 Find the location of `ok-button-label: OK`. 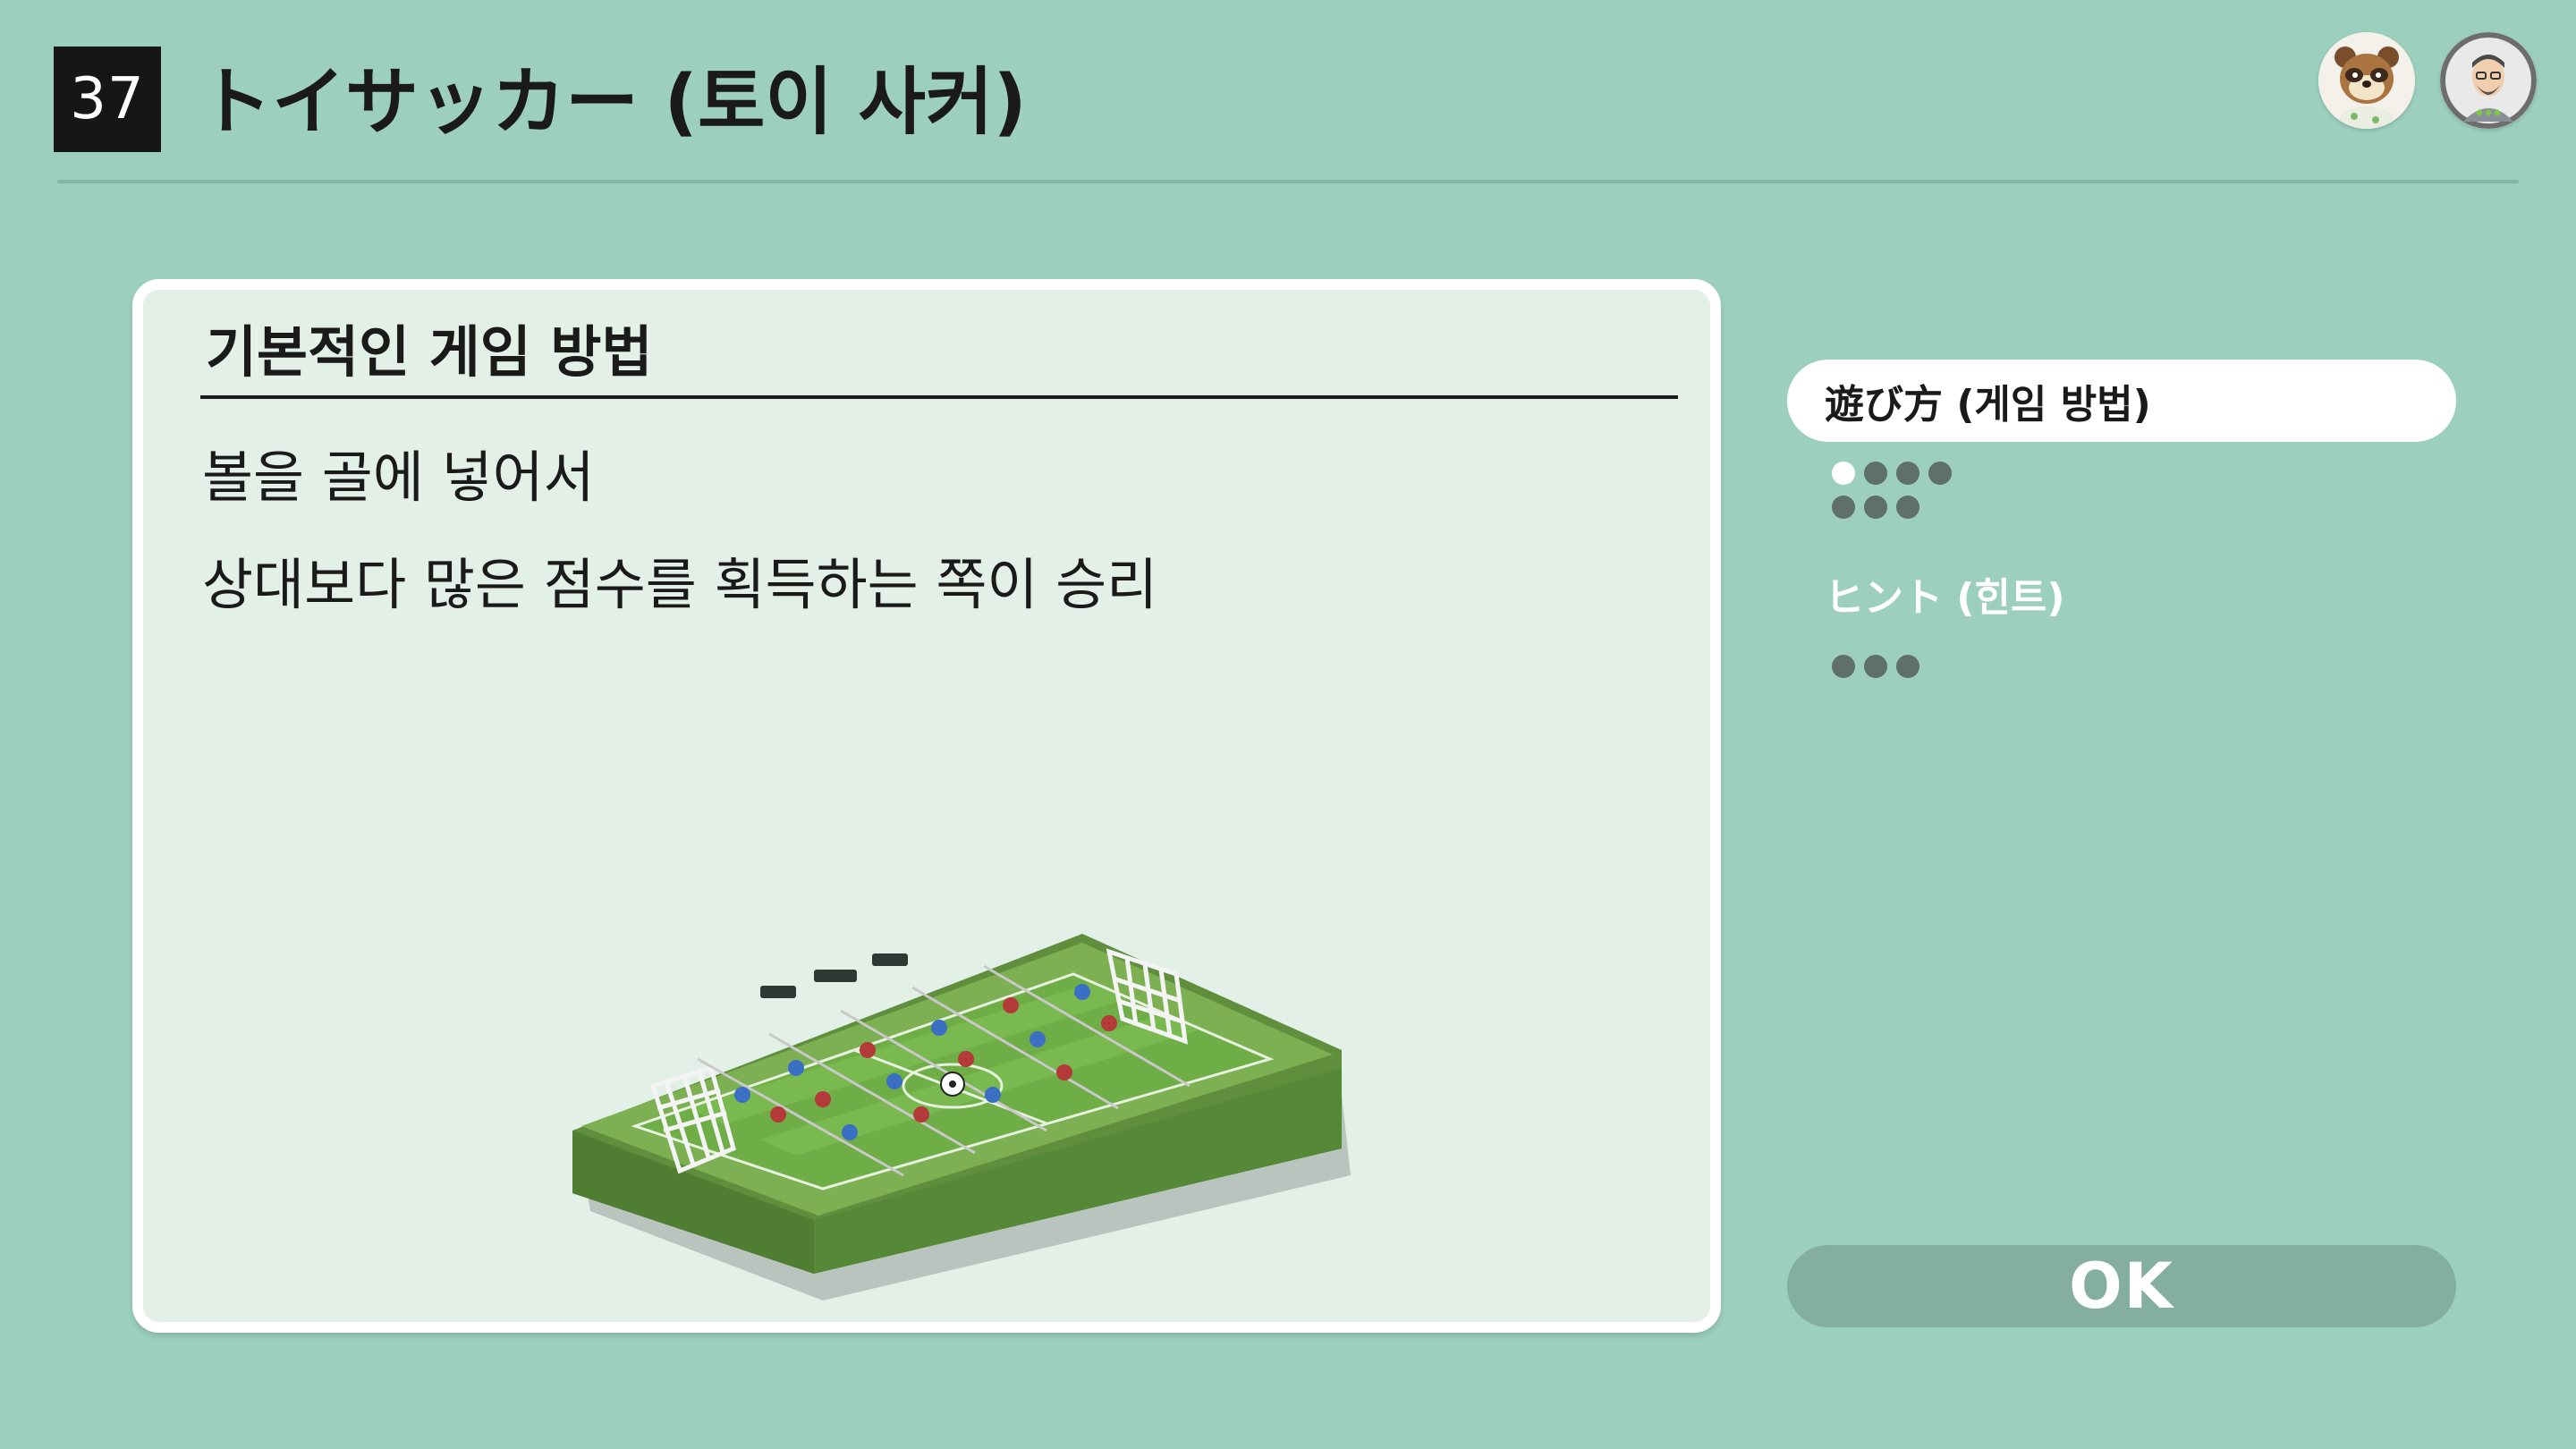

ok-button-label: OK is located at coordinates (2121, 1286).